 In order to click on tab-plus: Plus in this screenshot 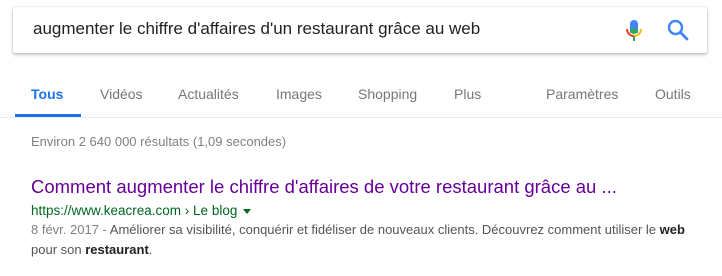, I will do `click(467, 94)`.